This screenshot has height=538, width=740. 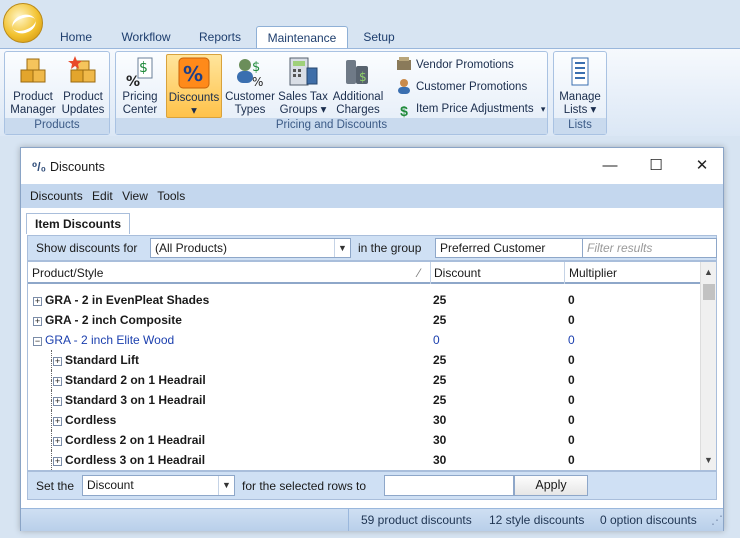 I want to click on table-row: + Cordless 3 on 1 Headrail 30 0, so click(x=365, y=460).